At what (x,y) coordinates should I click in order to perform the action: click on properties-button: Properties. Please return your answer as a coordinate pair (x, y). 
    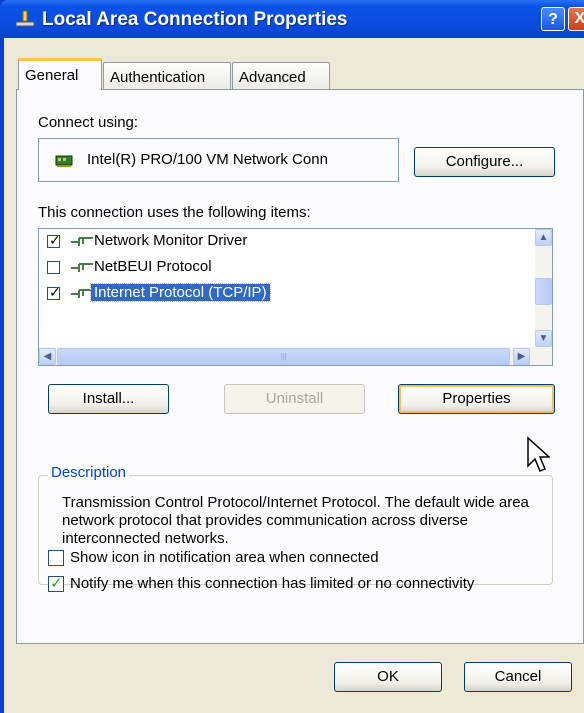
    Looking at the image, I should click on (476, 399).